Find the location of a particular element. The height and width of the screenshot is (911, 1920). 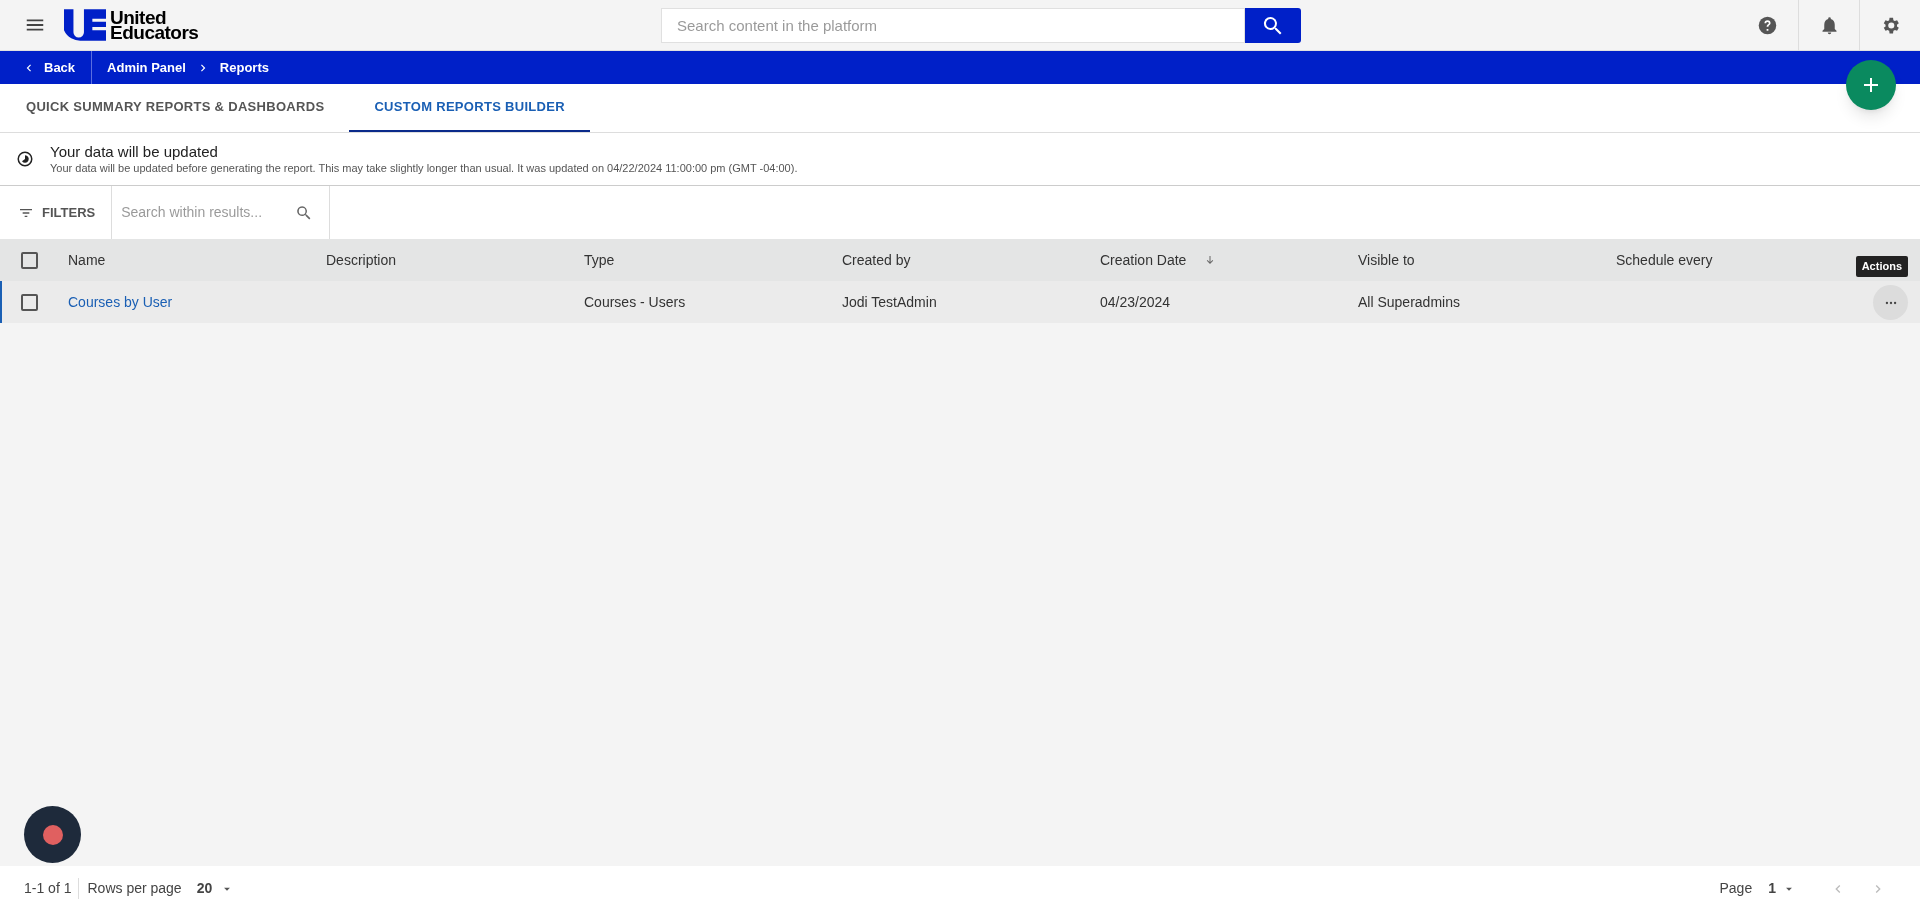

report-link: Courses by User is located at coordinates (120, 302).